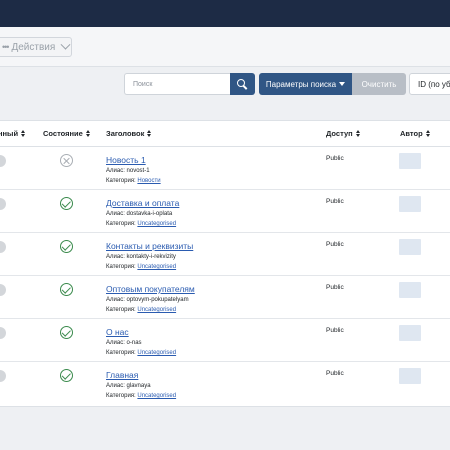  What do you see at coordinates (225, 13) in the screenshot?
I see `admin-header-bar` at bounding box center [225, 13].